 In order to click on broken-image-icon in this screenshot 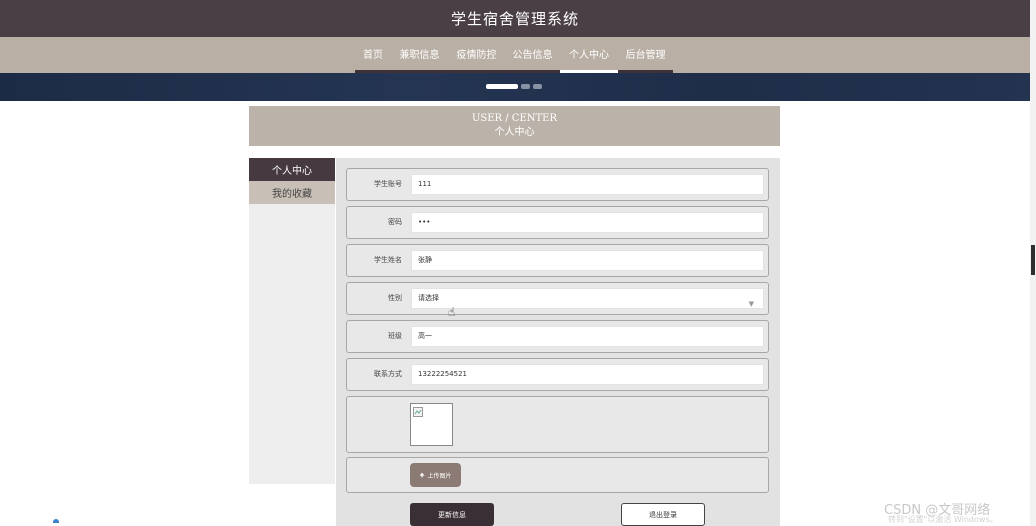, I will do `click(418, 412)`.